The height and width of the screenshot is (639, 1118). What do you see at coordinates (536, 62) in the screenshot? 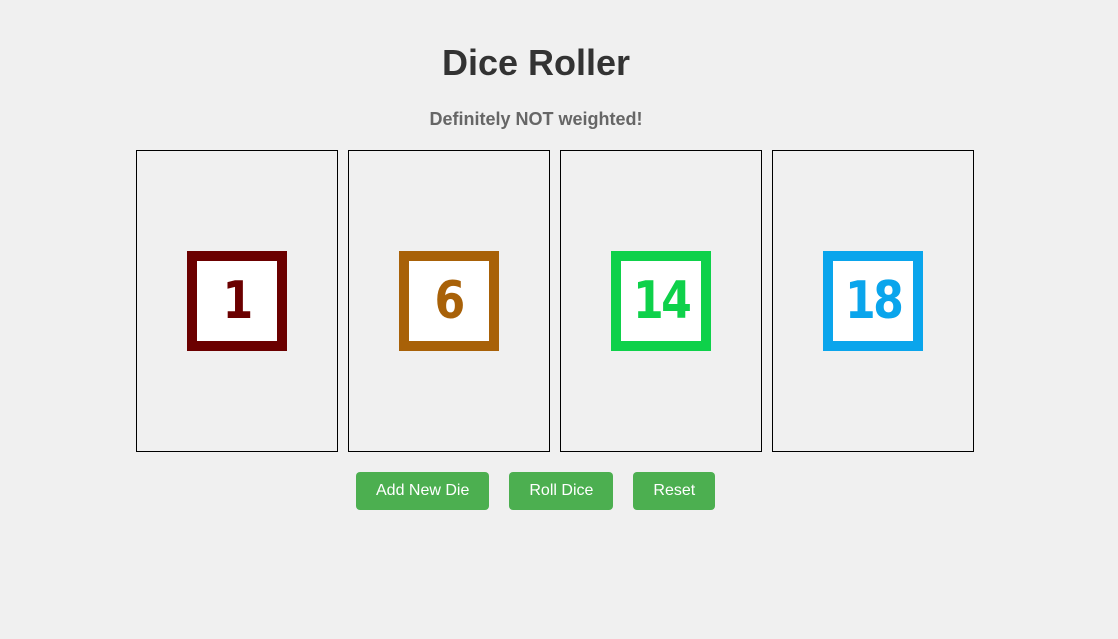
I see `page-title: Dice Roller` at bounding box center [536, 62].